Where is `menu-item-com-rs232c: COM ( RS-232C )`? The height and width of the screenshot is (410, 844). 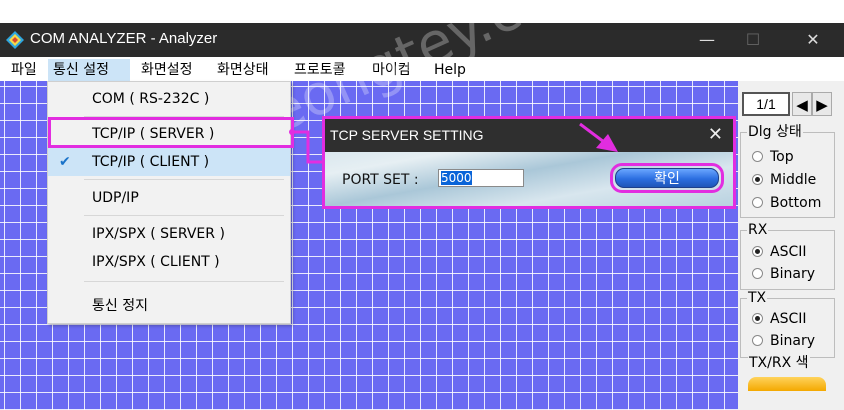 menu-item-com-rs232c: COM ( RS-232C ) is located at coordinates (169, 99).